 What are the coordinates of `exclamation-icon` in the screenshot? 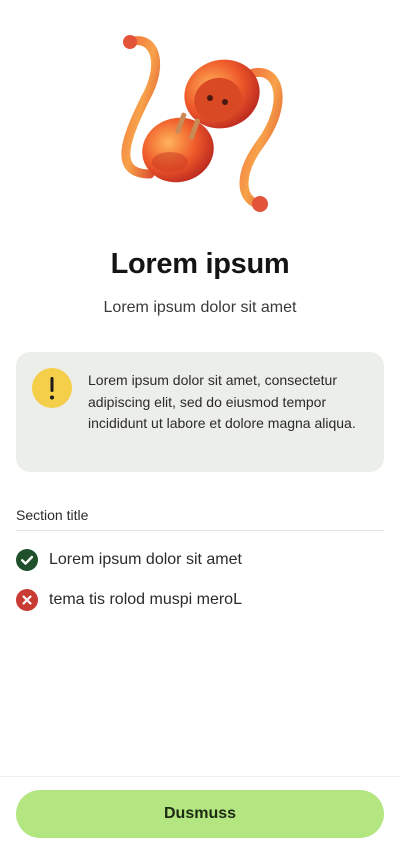 It's located at (52, 388).